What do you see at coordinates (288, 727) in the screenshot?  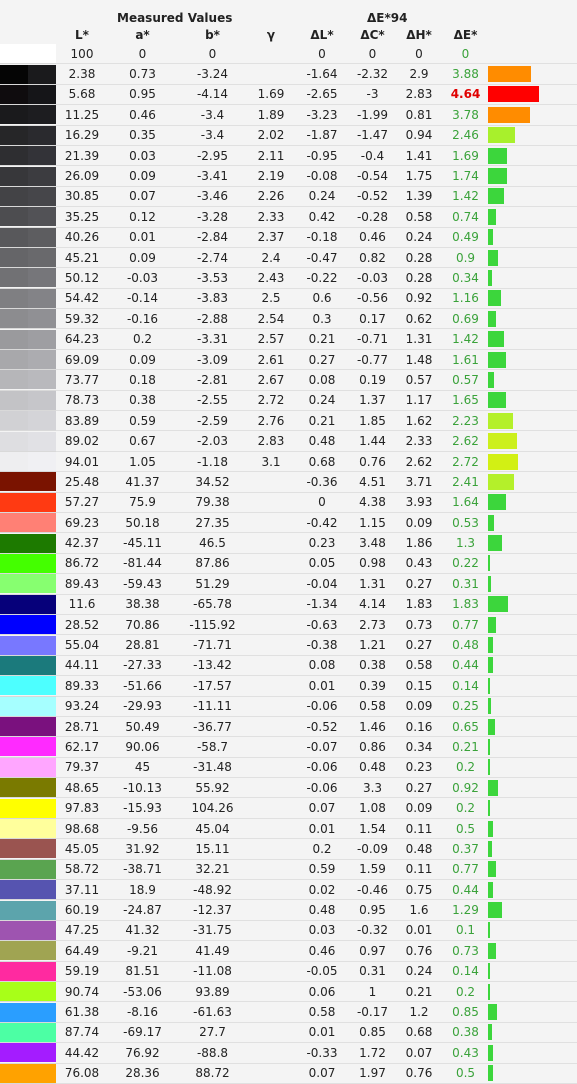 I see `table-row: 28.71 50.49 -36.77 -0.52 1.46 0.16 0.65` at bounding box center [288, 727].